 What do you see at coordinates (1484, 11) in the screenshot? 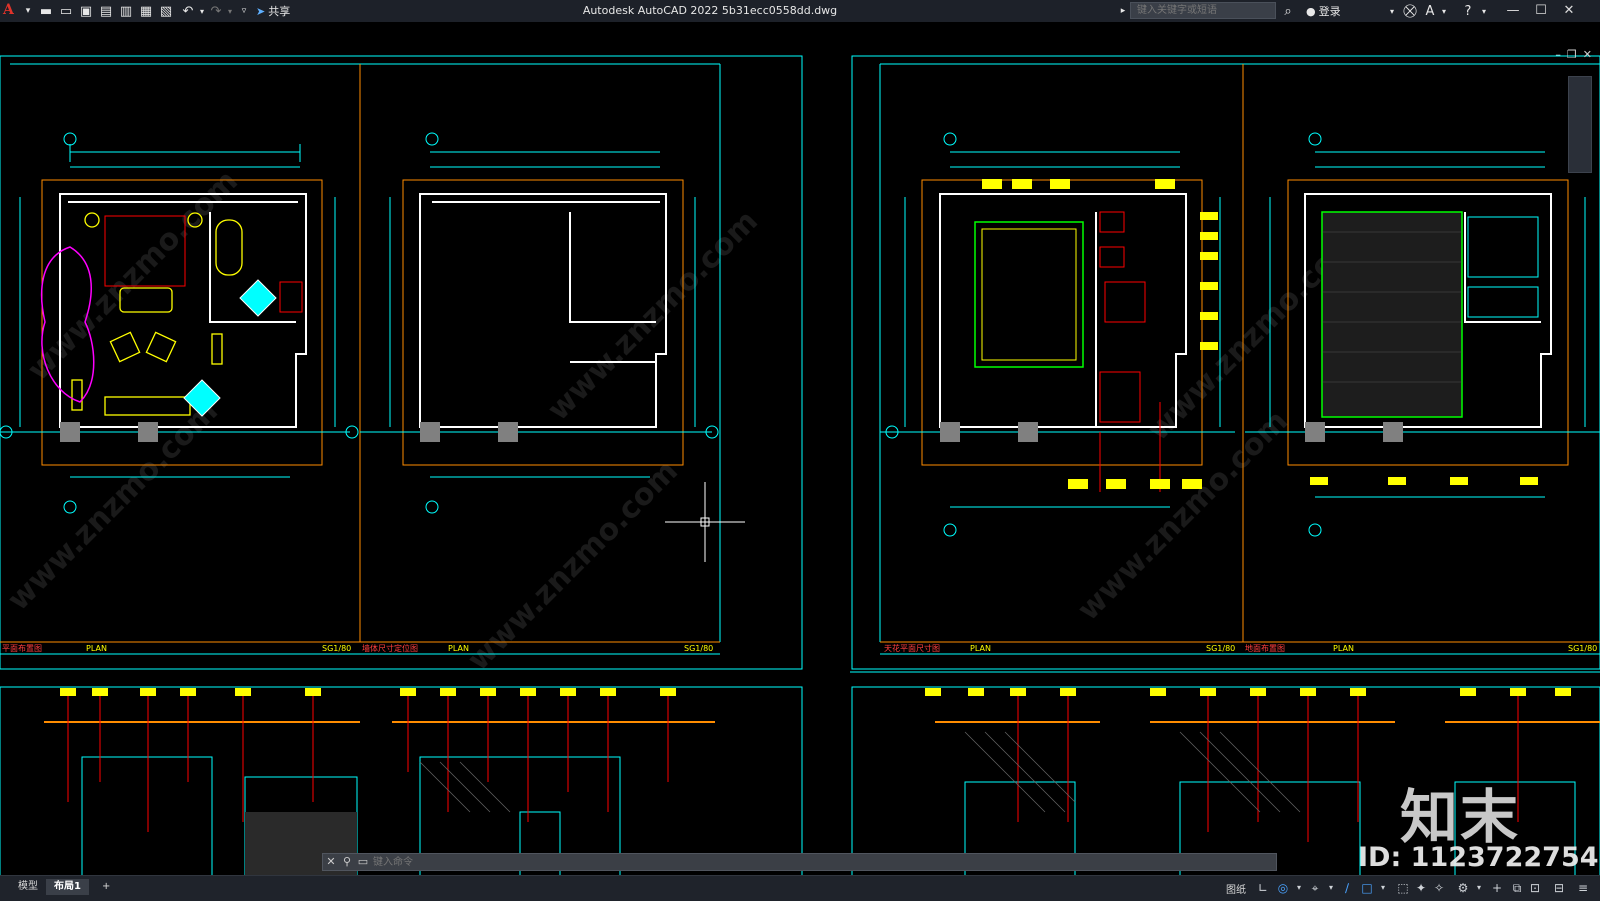
I see `help-dropdown-icon: ▾` at bounding box center [1484, 11].